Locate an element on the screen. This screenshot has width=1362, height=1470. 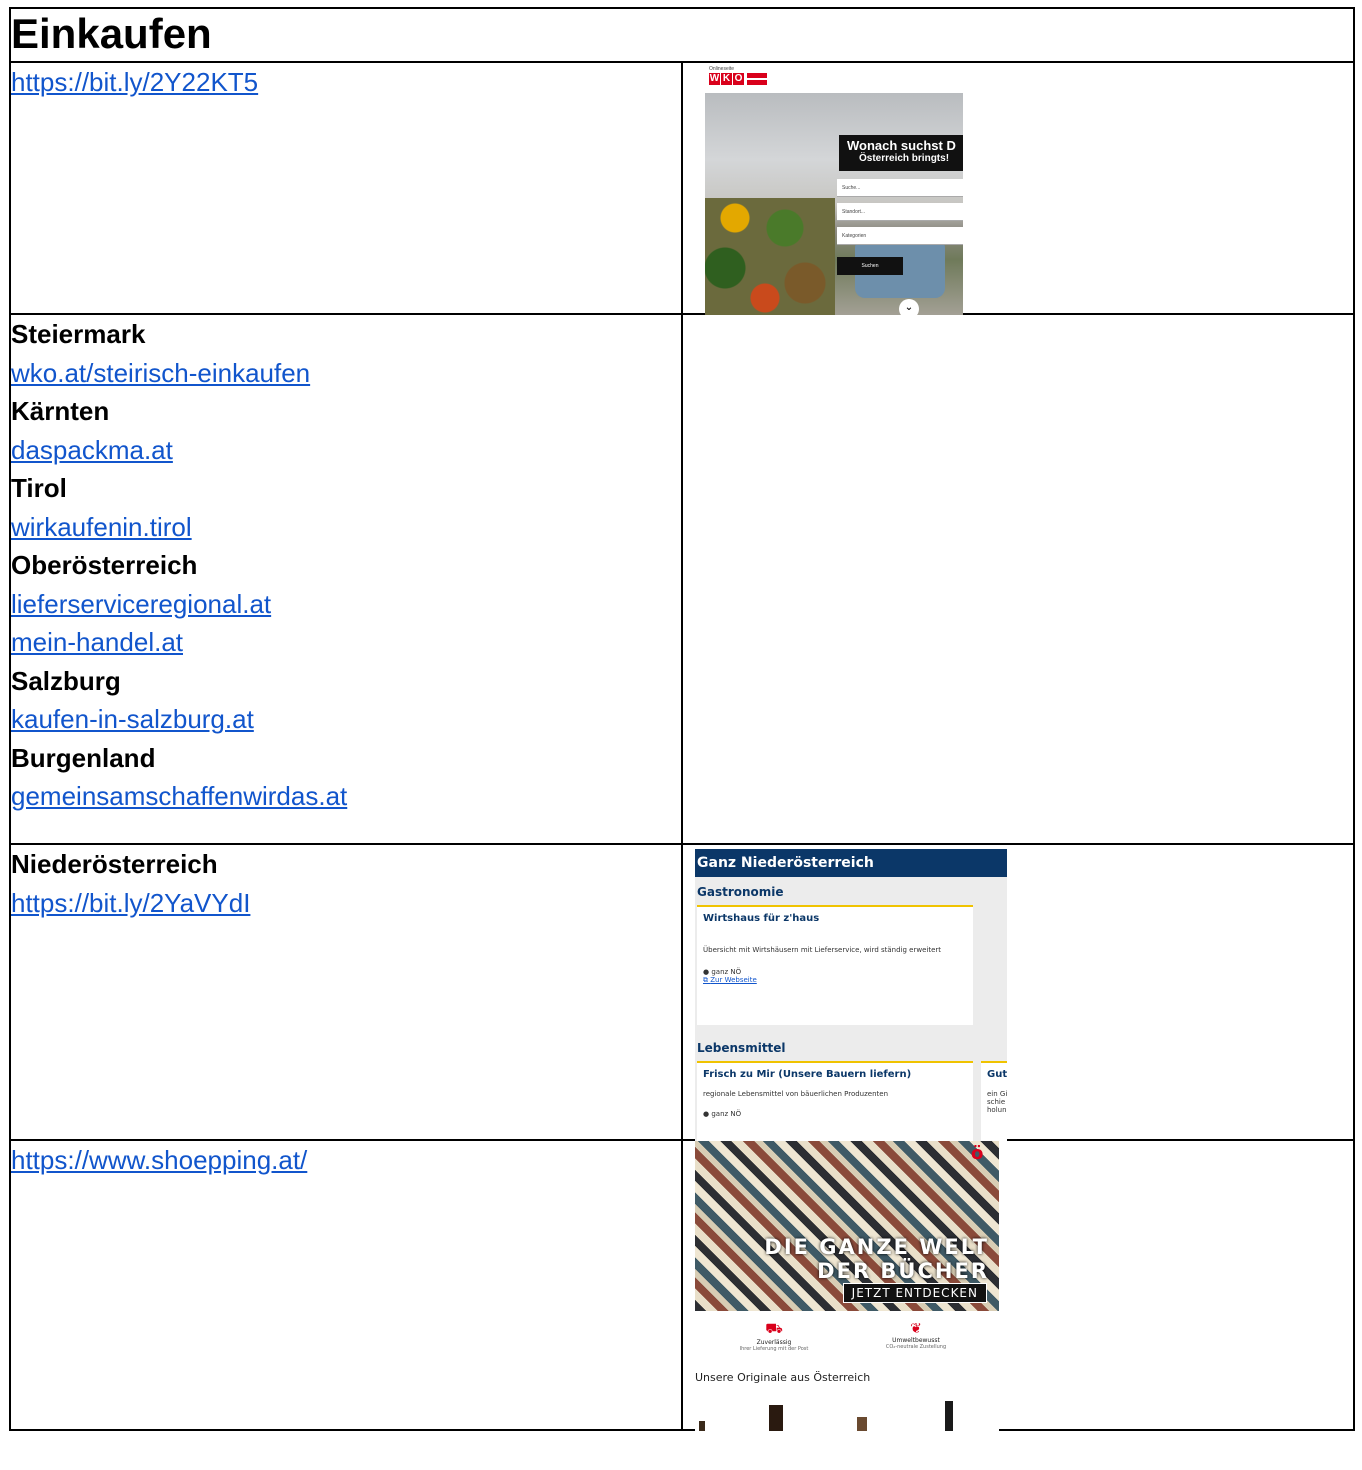
noe-card-line: holun is located at coordinates (997, 1110).